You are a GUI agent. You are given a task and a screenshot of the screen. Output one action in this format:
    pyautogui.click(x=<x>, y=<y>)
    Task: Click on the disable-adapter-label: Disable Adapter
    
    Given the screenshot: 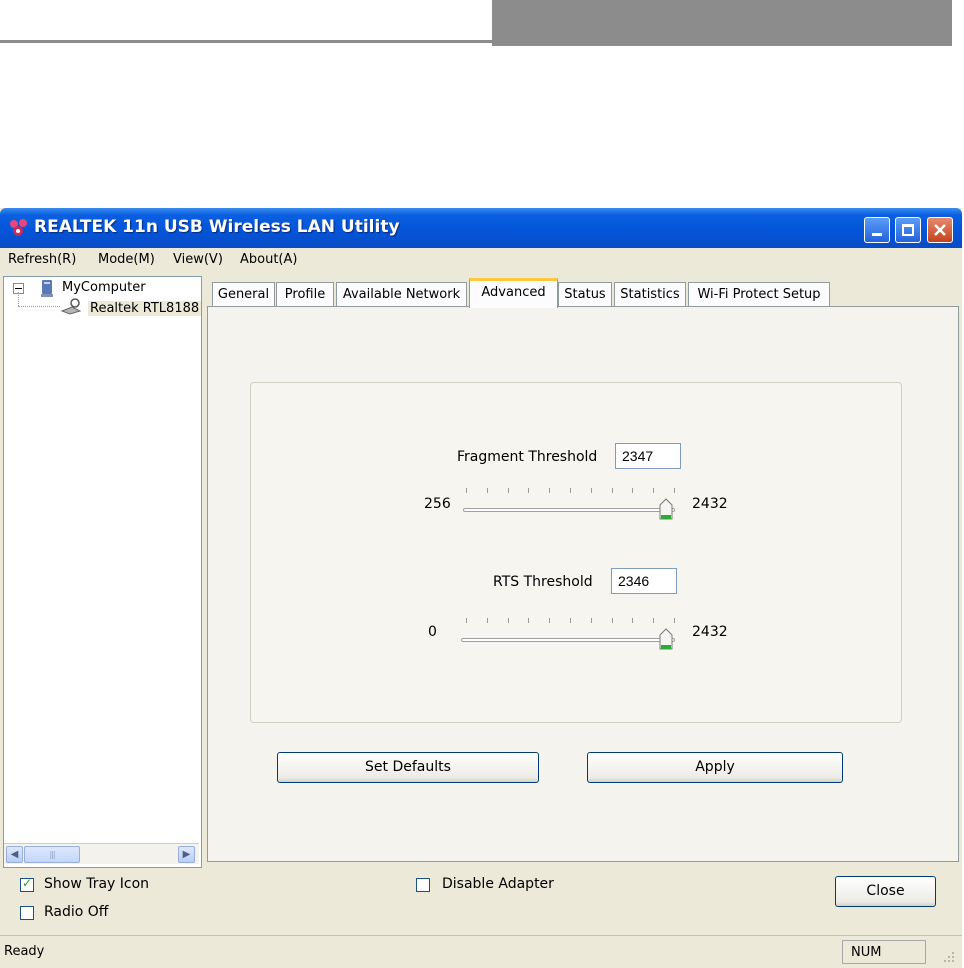 What is the action you would take?
    pyautogui.click(x=498, y=884)
    